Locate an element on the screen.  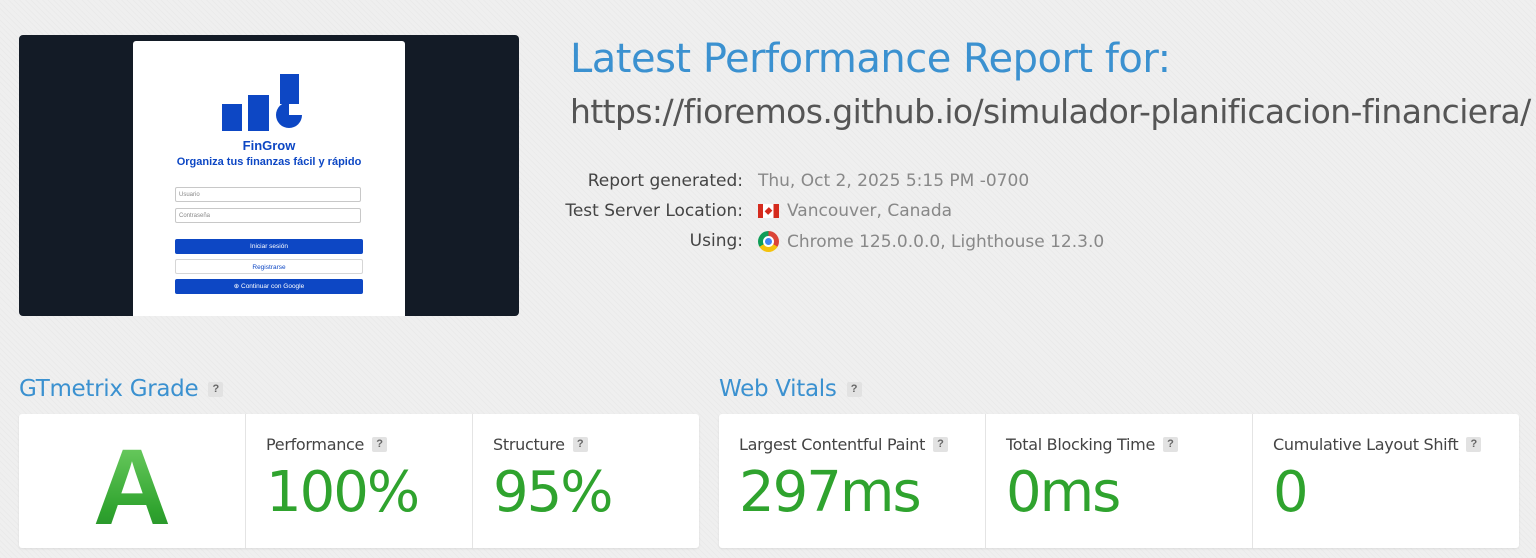
chrome-icon is located at coordinates (768, 241).